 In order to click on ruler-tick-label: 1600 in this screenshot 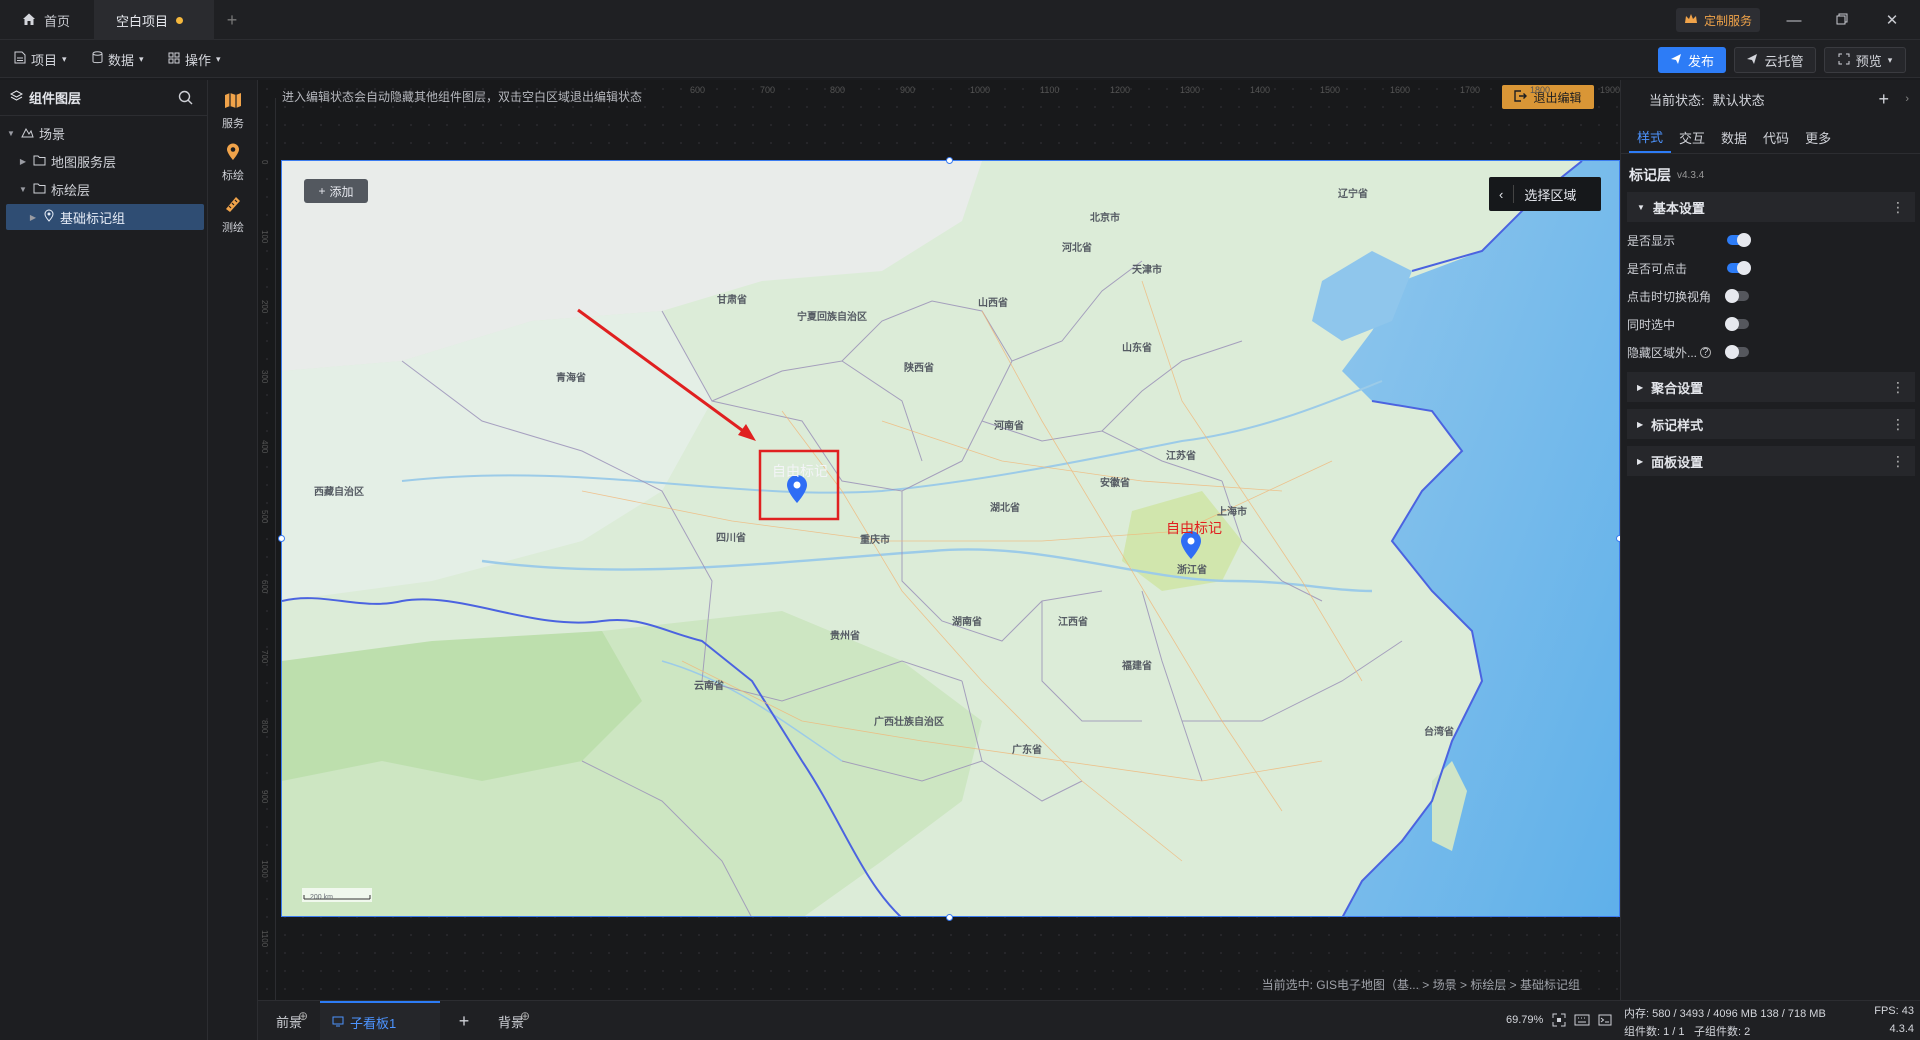, I will do `click(1400, 90)`.